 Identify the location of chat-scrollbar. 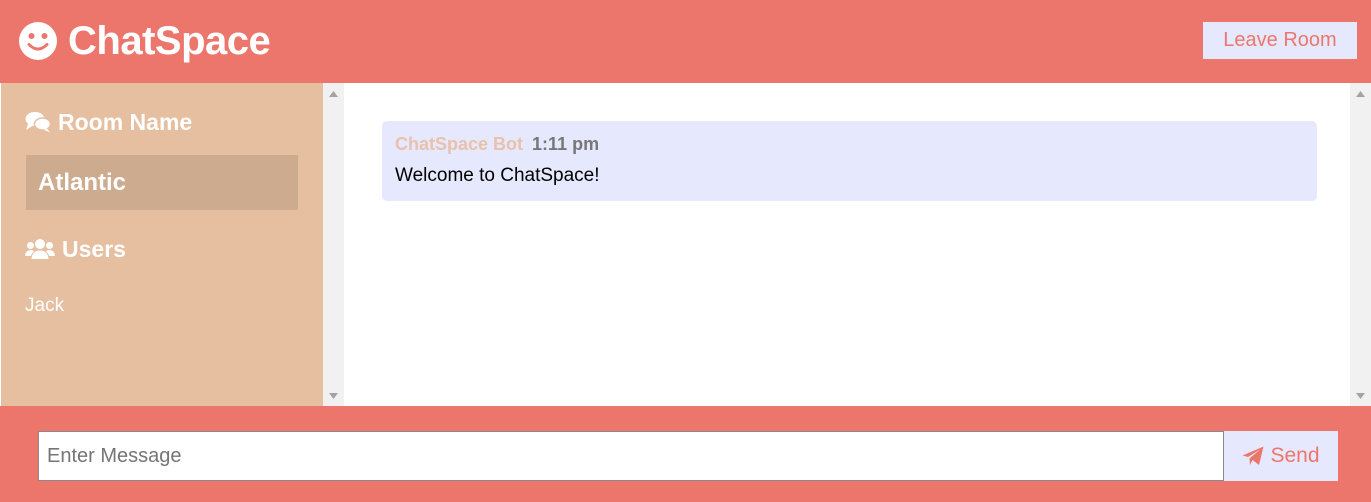
(1360, 244).